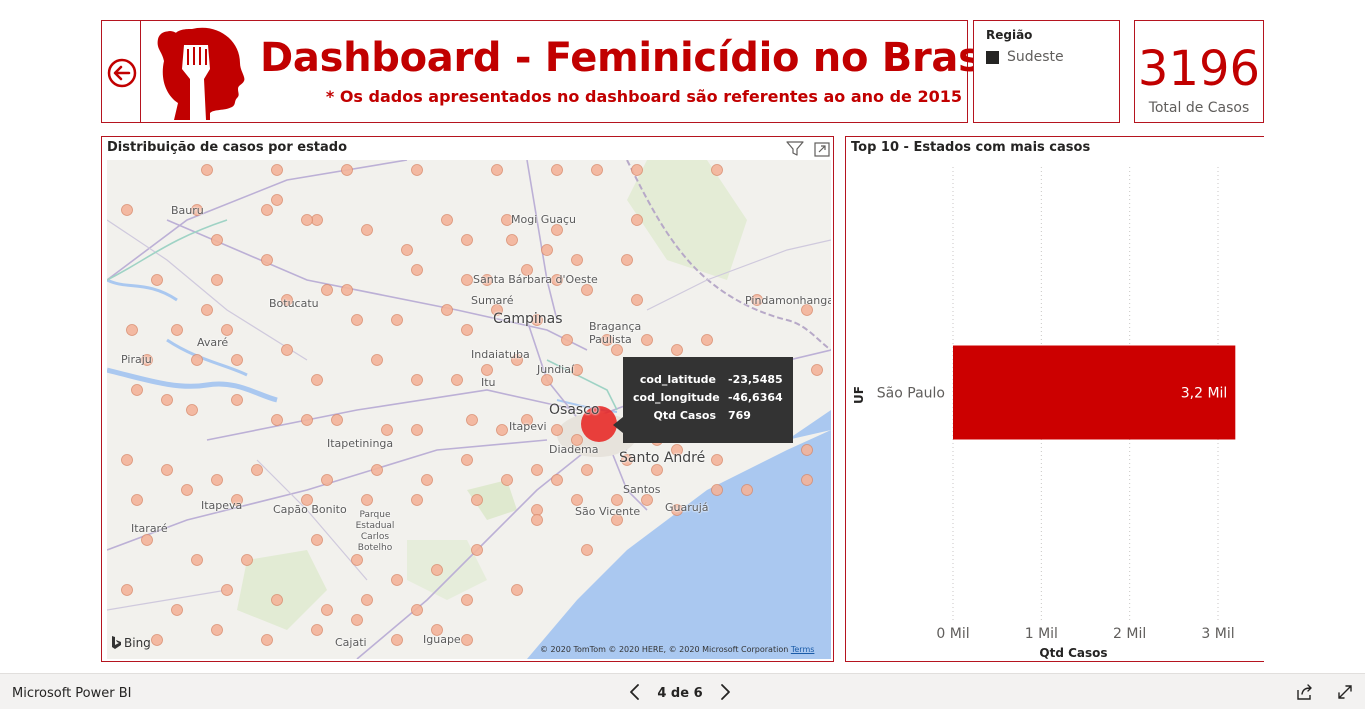  I want to click on focus-mode-icon, so click(822, 149).